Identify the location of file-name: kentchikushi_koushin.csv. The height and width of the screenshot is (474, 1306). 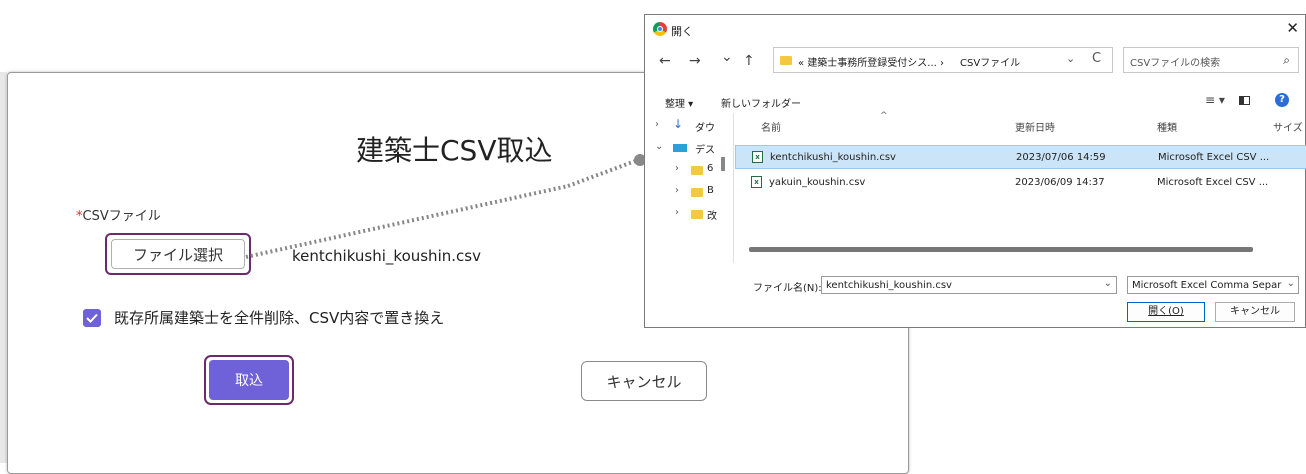
(833, 157).